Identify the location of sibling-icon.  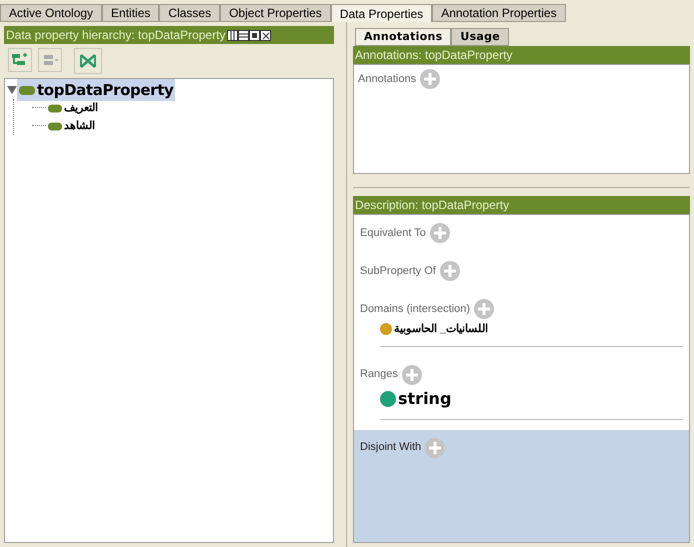
(50, 60).